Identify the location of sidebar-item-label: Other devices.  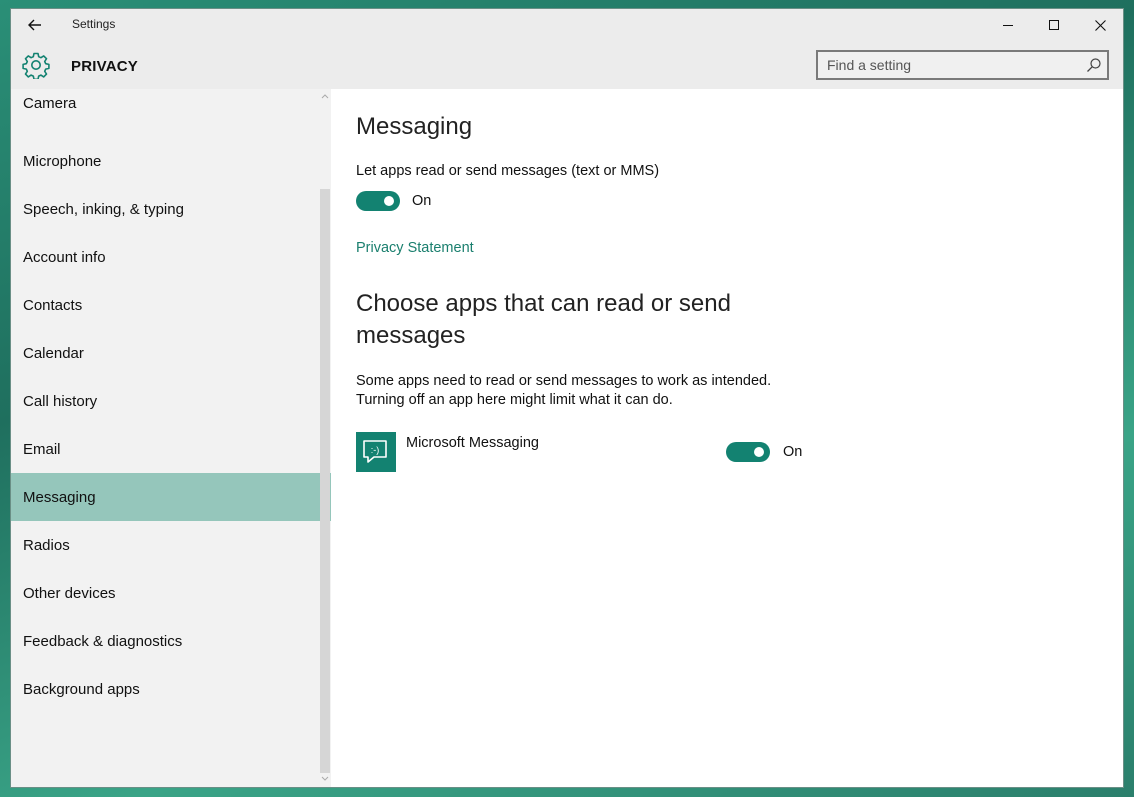
(69, 593).